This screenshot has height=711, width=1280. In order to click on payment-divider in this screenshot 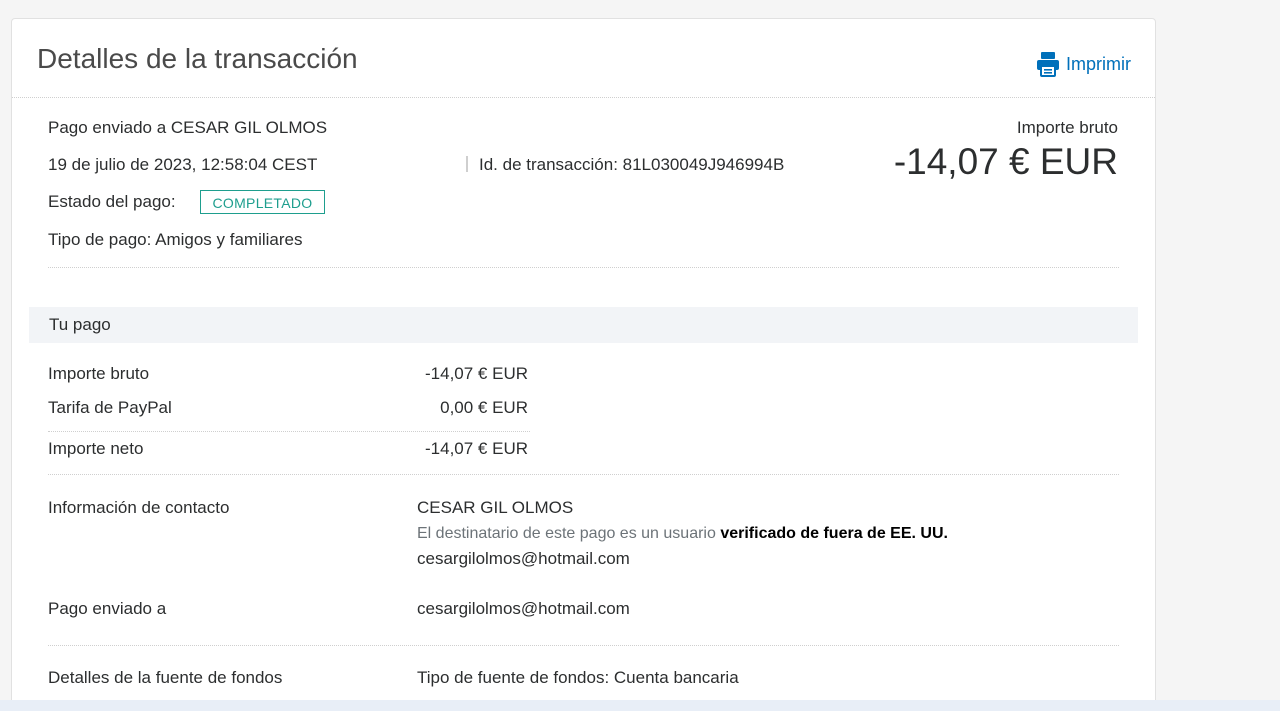, I will do `click(583, 474)`.